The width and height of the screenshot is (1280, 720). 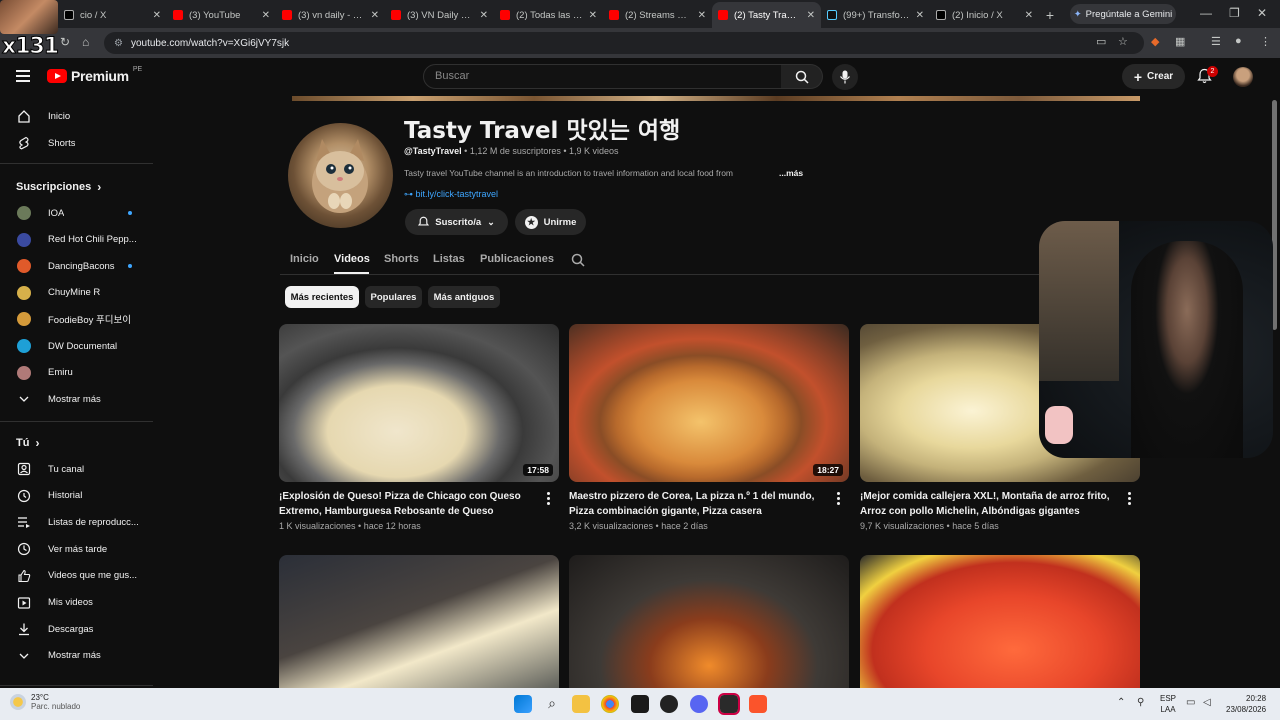 What do you see at coordinates (523, 704) in the screenshot?
I see `start-icon` at bounding box center [523, 704].